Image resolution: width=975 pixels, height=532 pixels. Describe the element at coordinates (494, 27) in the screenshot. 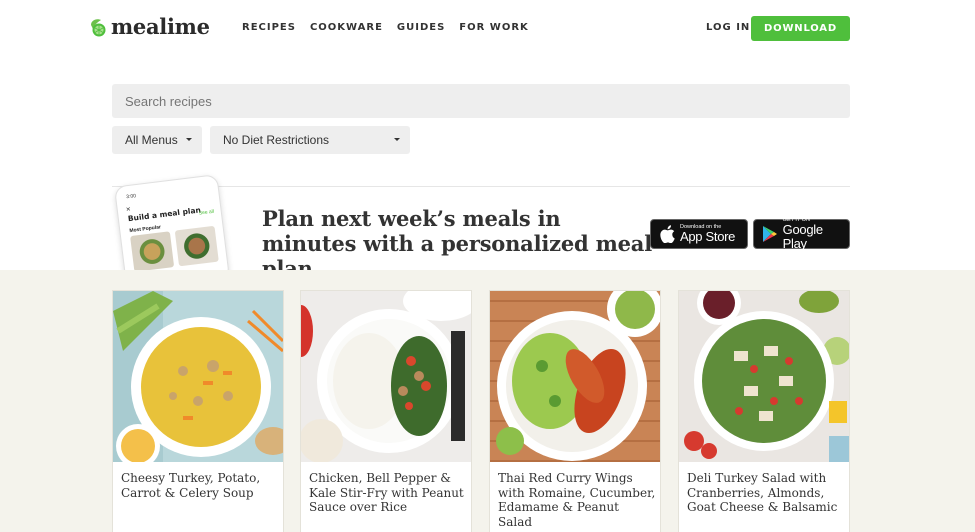

I see `nav-for-work: FOR WORK` at that location.